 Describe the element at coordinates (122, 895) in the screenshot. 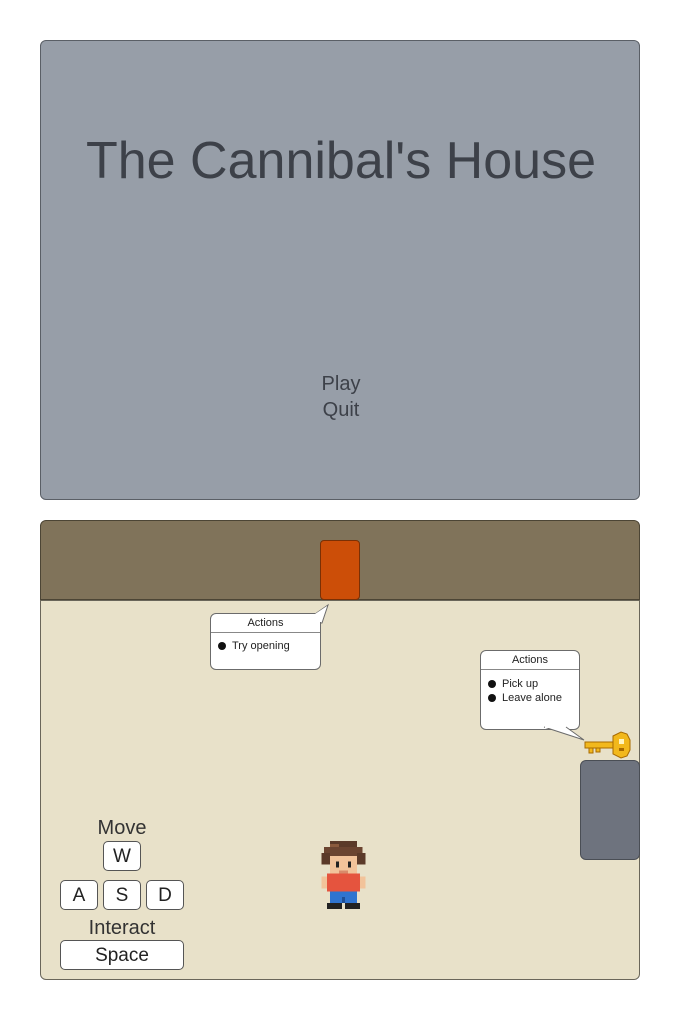

I see `key-s: S` at that location.